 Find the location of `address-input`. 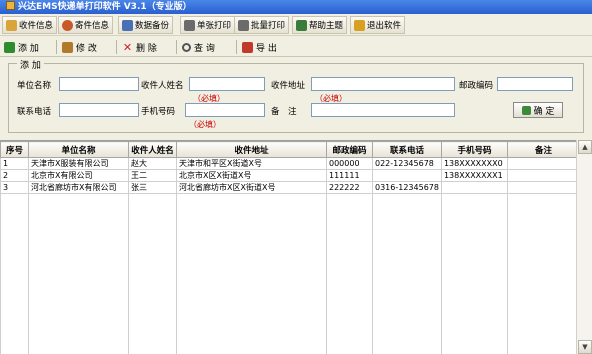

address-input is located at coordinates (383, 84).